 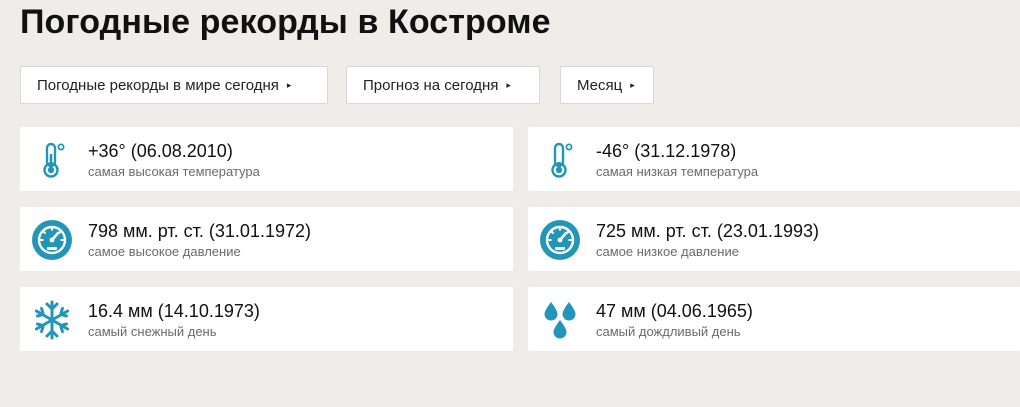 What do you see at coordinates (158, 85) in the screenshot?
I see `world-records-label: Погодные рекорды в мире сегодня` at bounding box center [158, 85].